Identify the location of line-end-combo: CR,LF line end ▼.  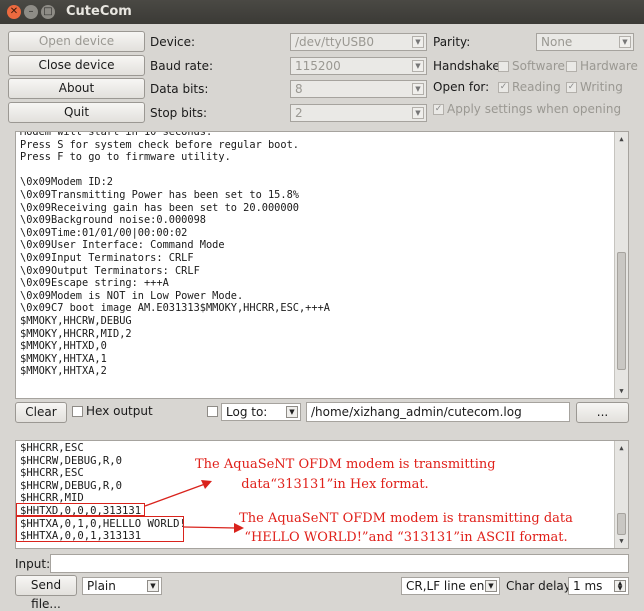
(450, 586).